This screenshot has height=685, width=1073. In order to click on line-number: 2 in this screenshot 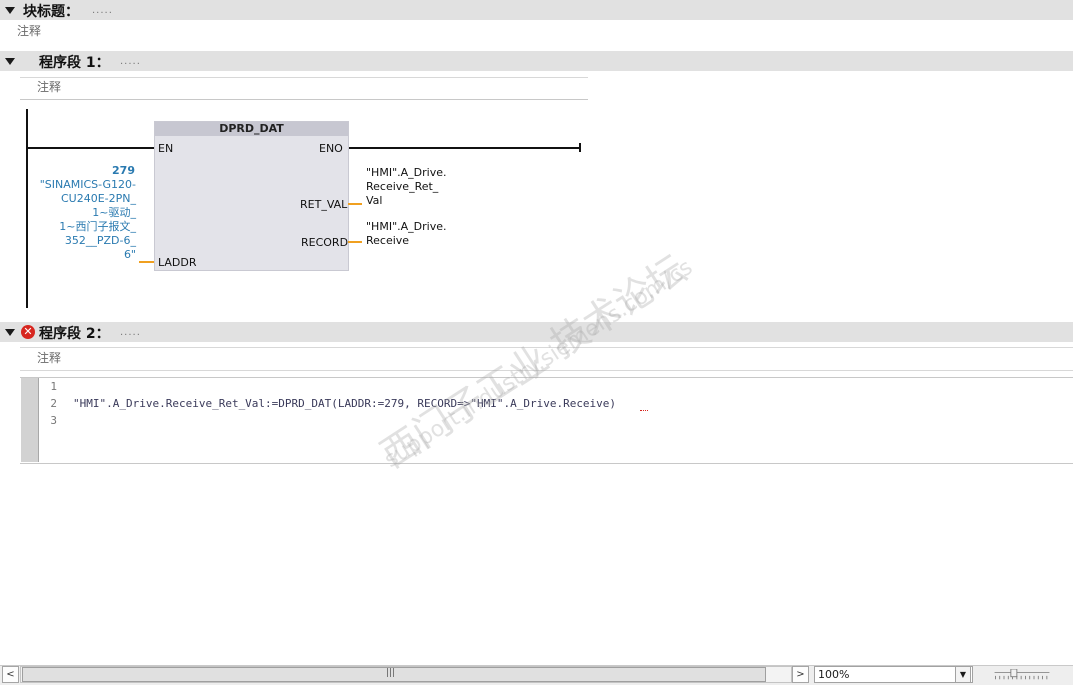, I will do `click(53, 403)`.